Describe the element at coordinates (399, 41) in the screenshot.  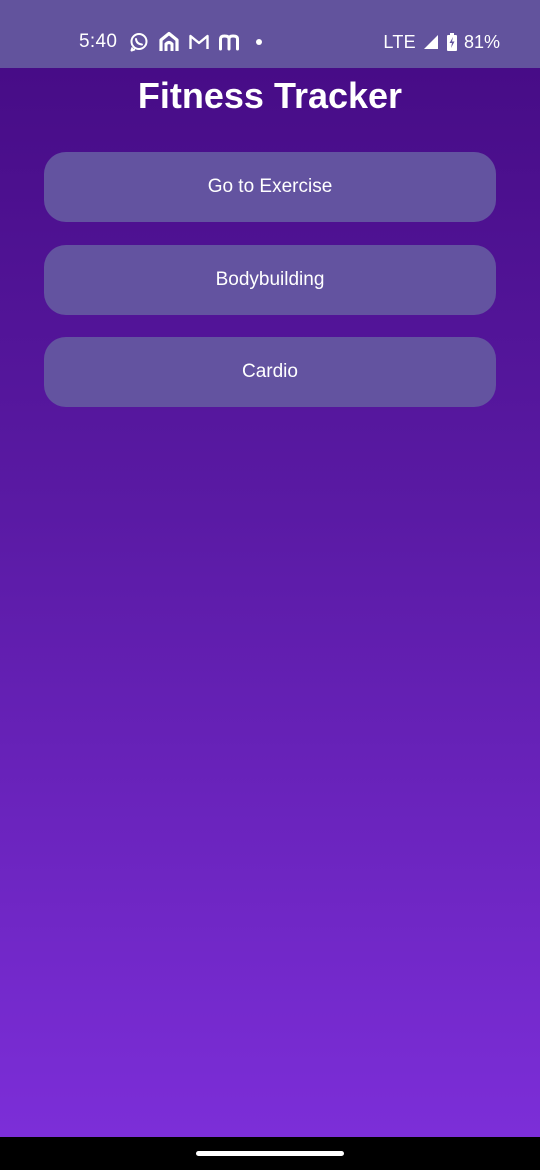
I see `network-type: LTE` at that location.